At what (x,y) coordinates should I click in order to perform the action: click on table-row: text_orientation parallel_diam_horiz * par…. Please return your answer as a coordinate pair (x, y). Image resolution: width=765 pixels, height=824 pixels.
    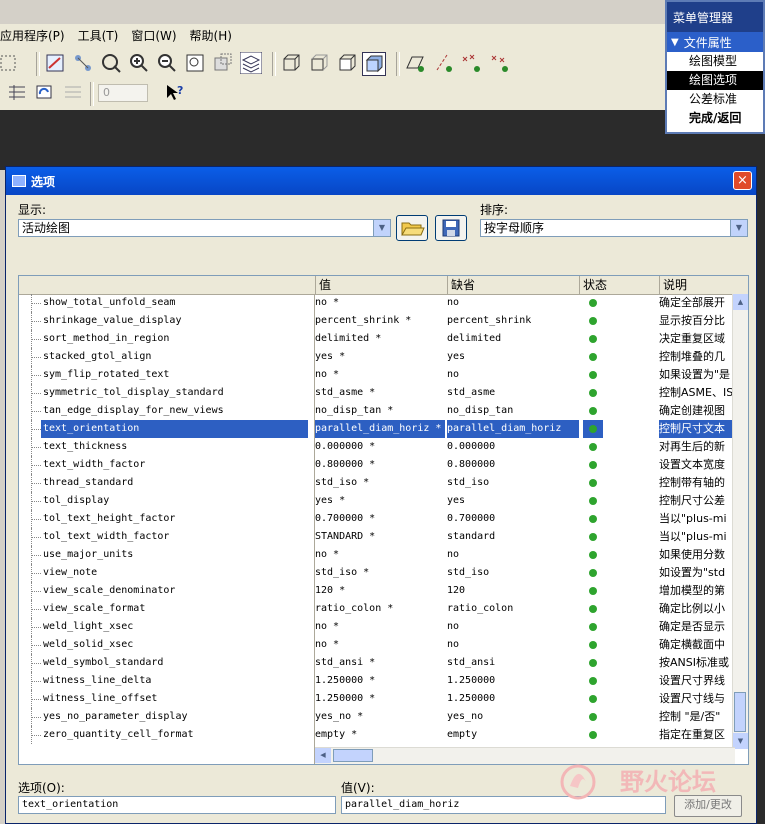
    Looking at the image, I should click on (377, 429).